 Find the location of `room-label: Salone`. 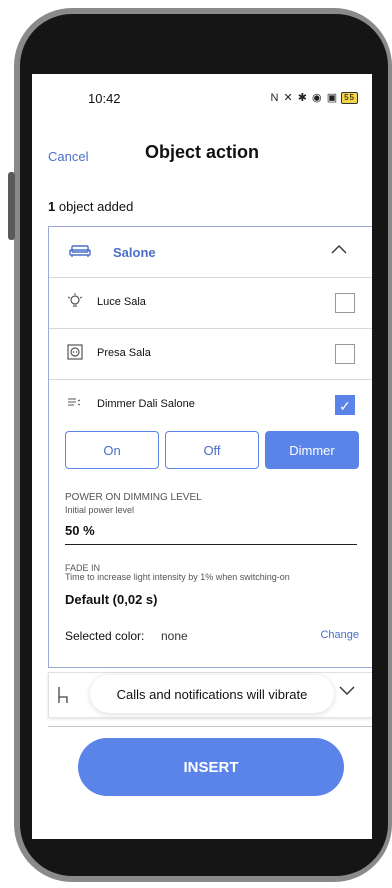

room-label: Salone is located at coordinates (134, 252).